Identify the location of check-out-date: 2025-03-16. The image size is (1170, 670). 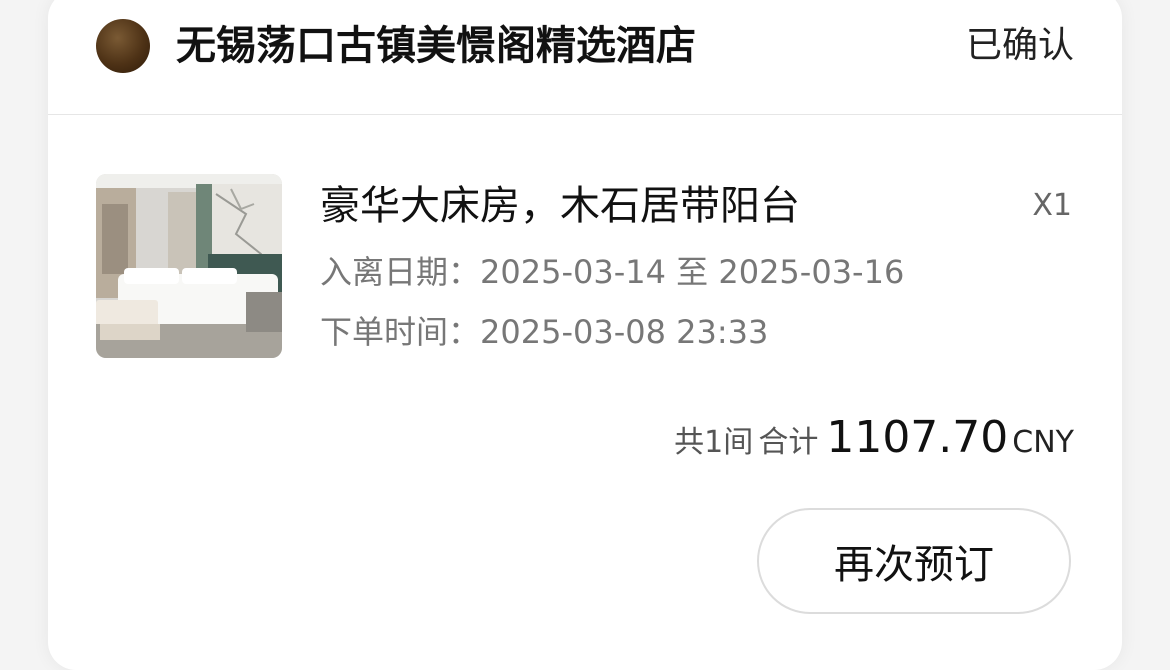
(811, 272).